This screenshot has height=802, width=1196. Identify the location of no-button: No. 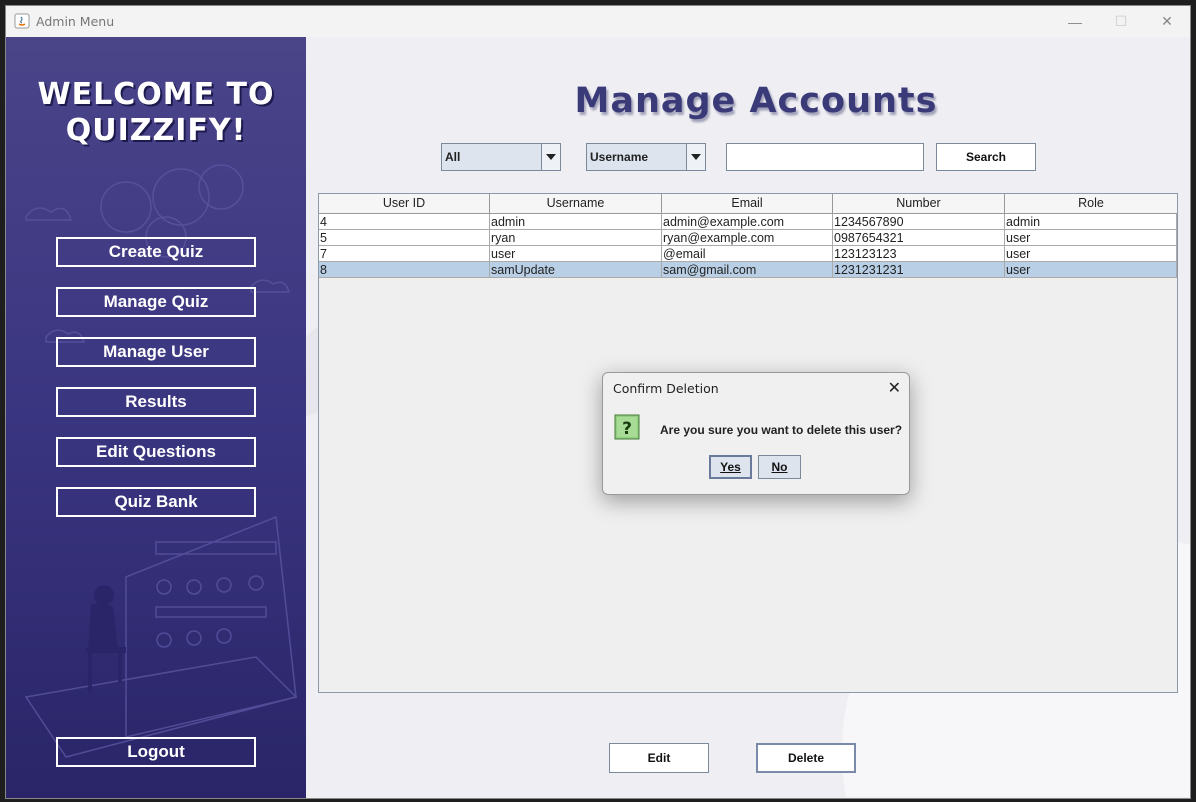
(779, 467).